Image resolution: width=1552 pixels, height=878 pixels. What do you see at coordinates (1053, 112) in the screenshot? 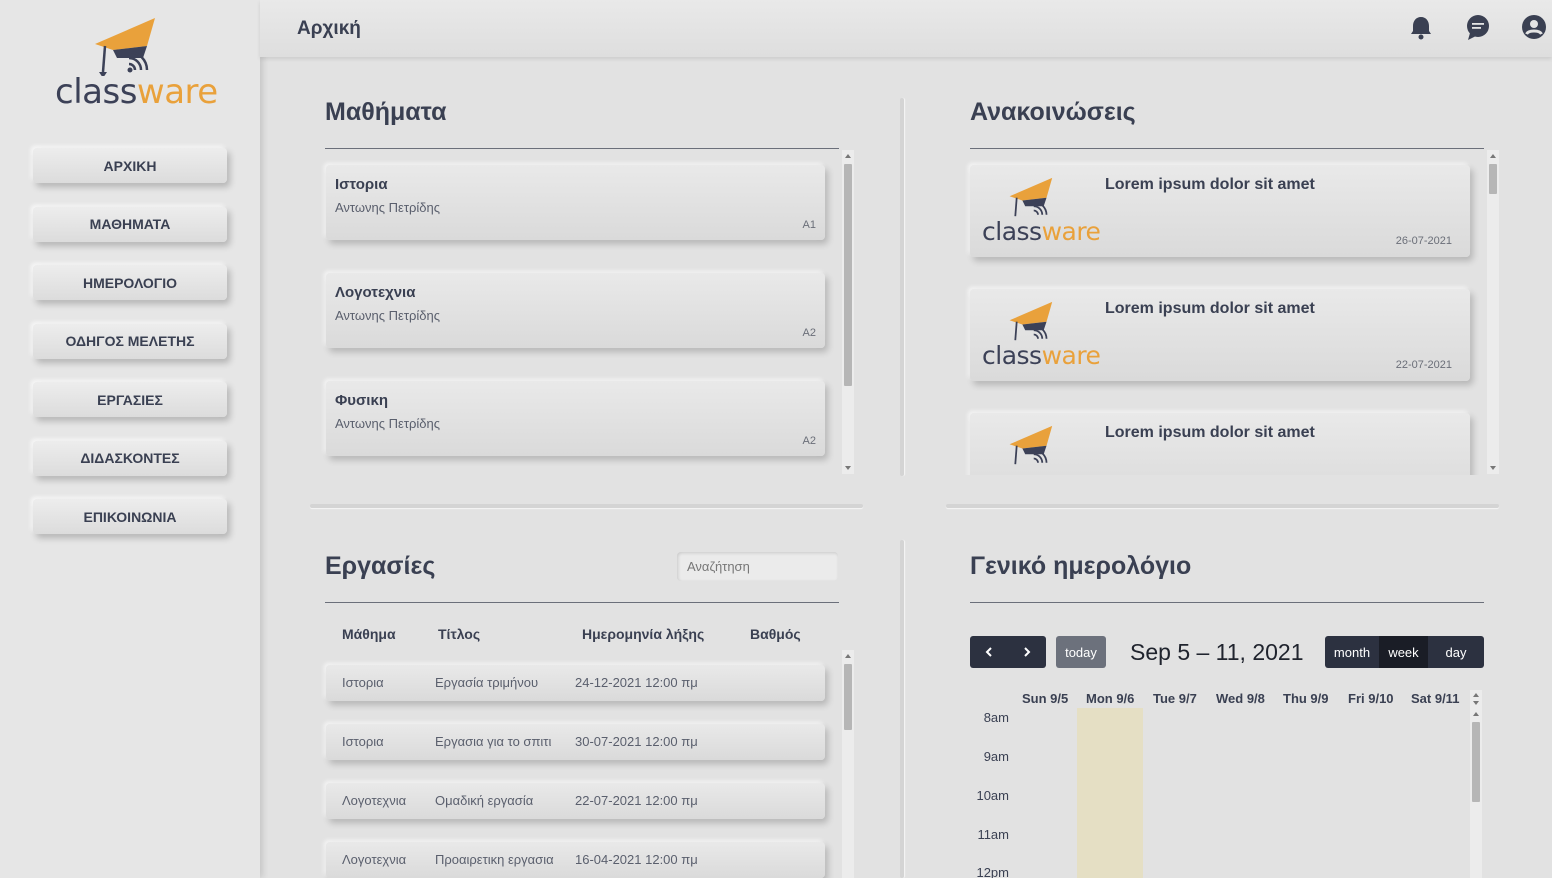
I see `announcements-title: Ανακοινώσεις` at bounding box center [1053, 112].